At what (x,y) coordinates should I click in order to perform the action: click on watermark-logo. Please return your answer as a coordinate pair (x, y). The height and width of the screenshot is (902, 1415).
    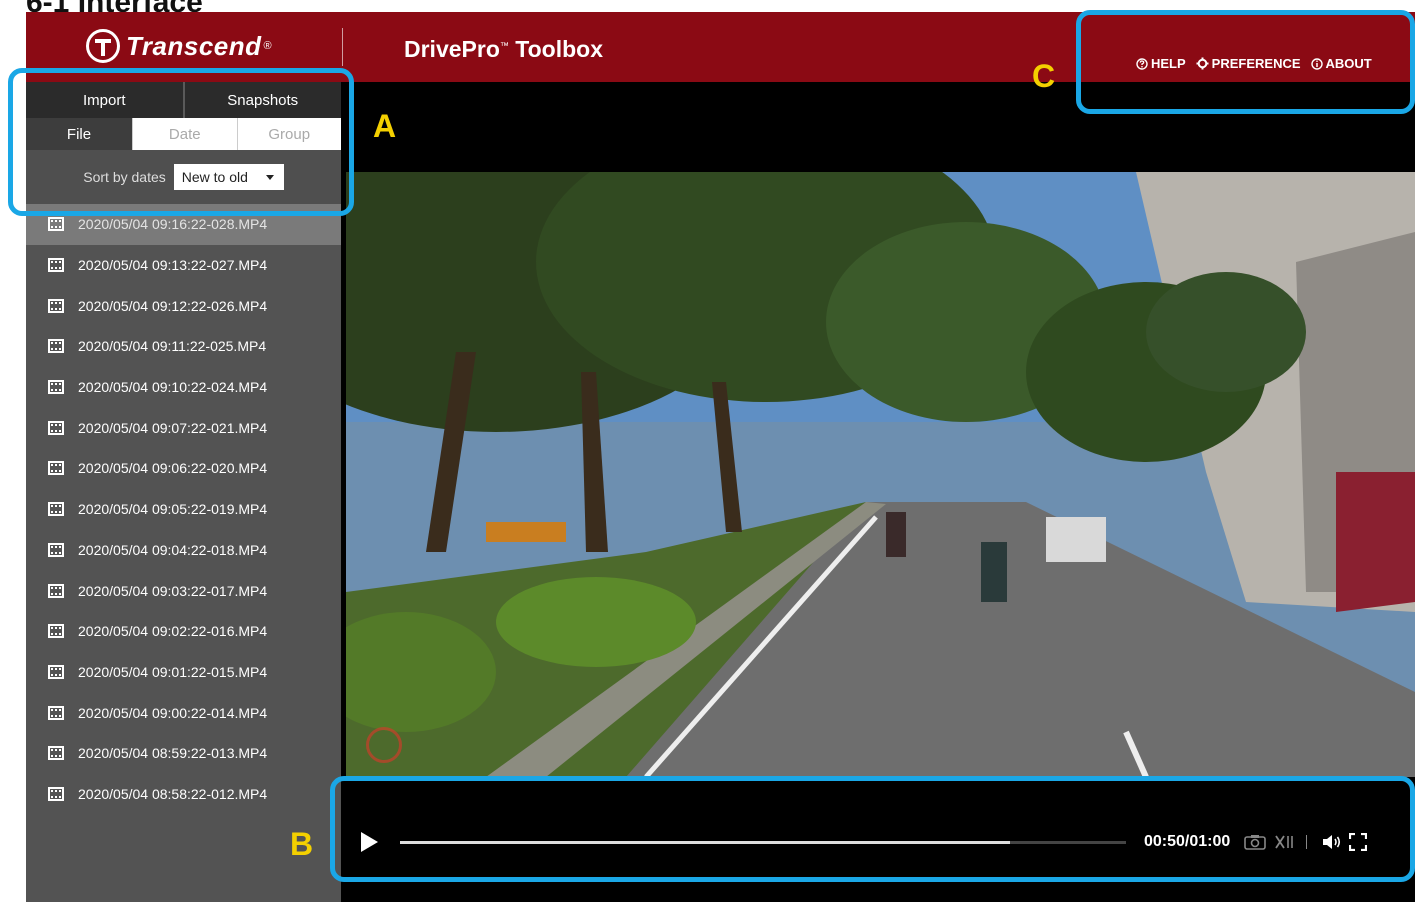
    Looking at the image, I should click on (387, 745).